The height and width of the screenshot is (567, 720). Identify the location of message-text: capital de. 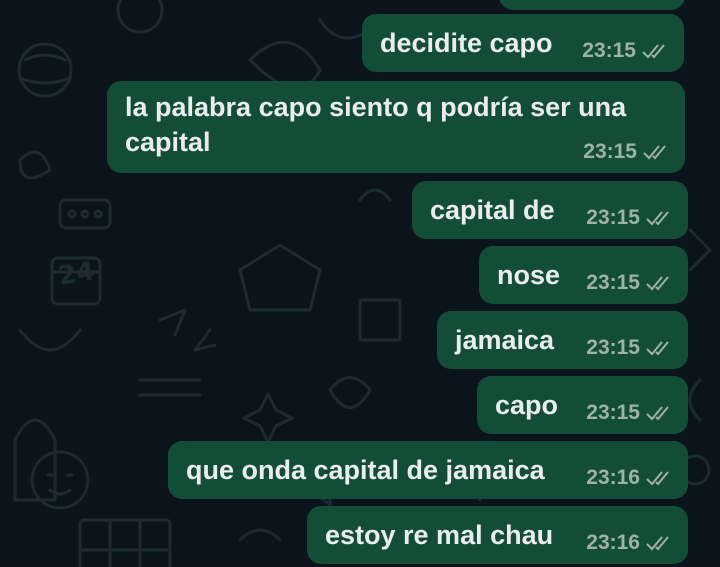
(492, 210).